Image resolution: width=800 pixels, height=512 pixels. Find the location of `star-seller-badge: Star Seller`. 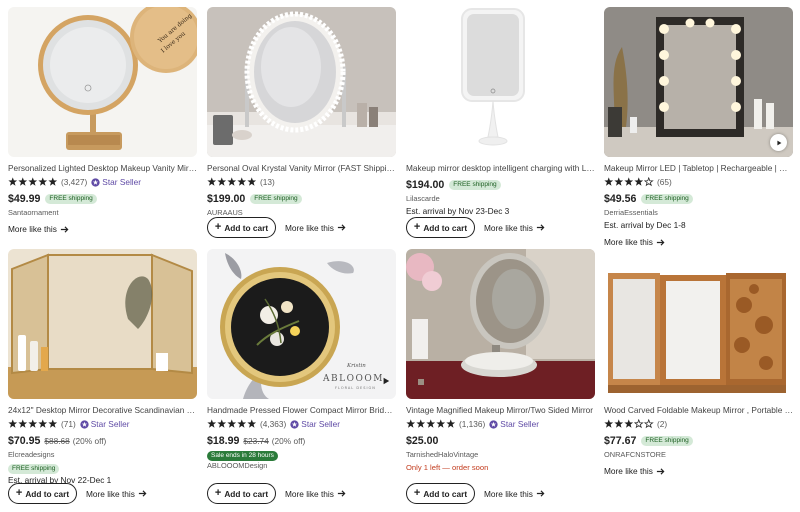

star-seller-badge: Star Seller is located at coordinates (315, 424).